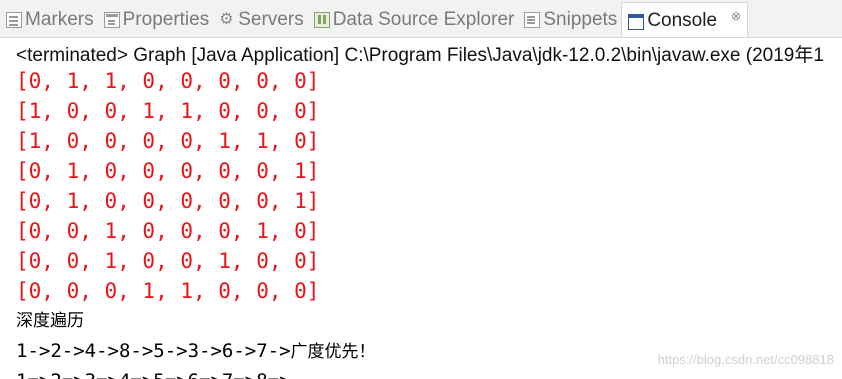  Describe the element at coordinates (111, 20) in the screenshot. I see `properties-icon` at that location.